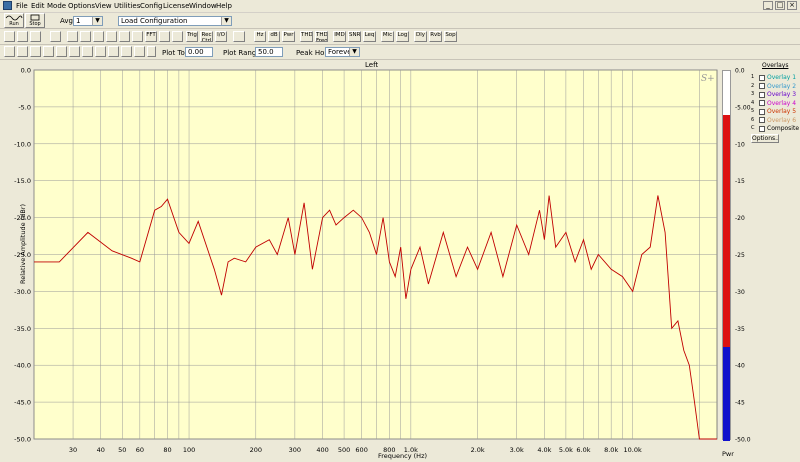 This screenshot has width=800, height=462. I want to click on wave-icon, so click(74, 51).